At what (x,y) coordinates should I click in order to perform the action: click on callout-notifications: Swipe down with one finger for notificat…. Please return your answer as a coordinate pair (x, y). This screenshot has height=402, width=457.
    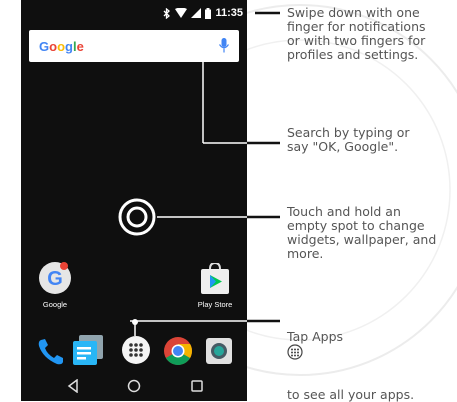
    Looking at the image, I should click on (356, 33).